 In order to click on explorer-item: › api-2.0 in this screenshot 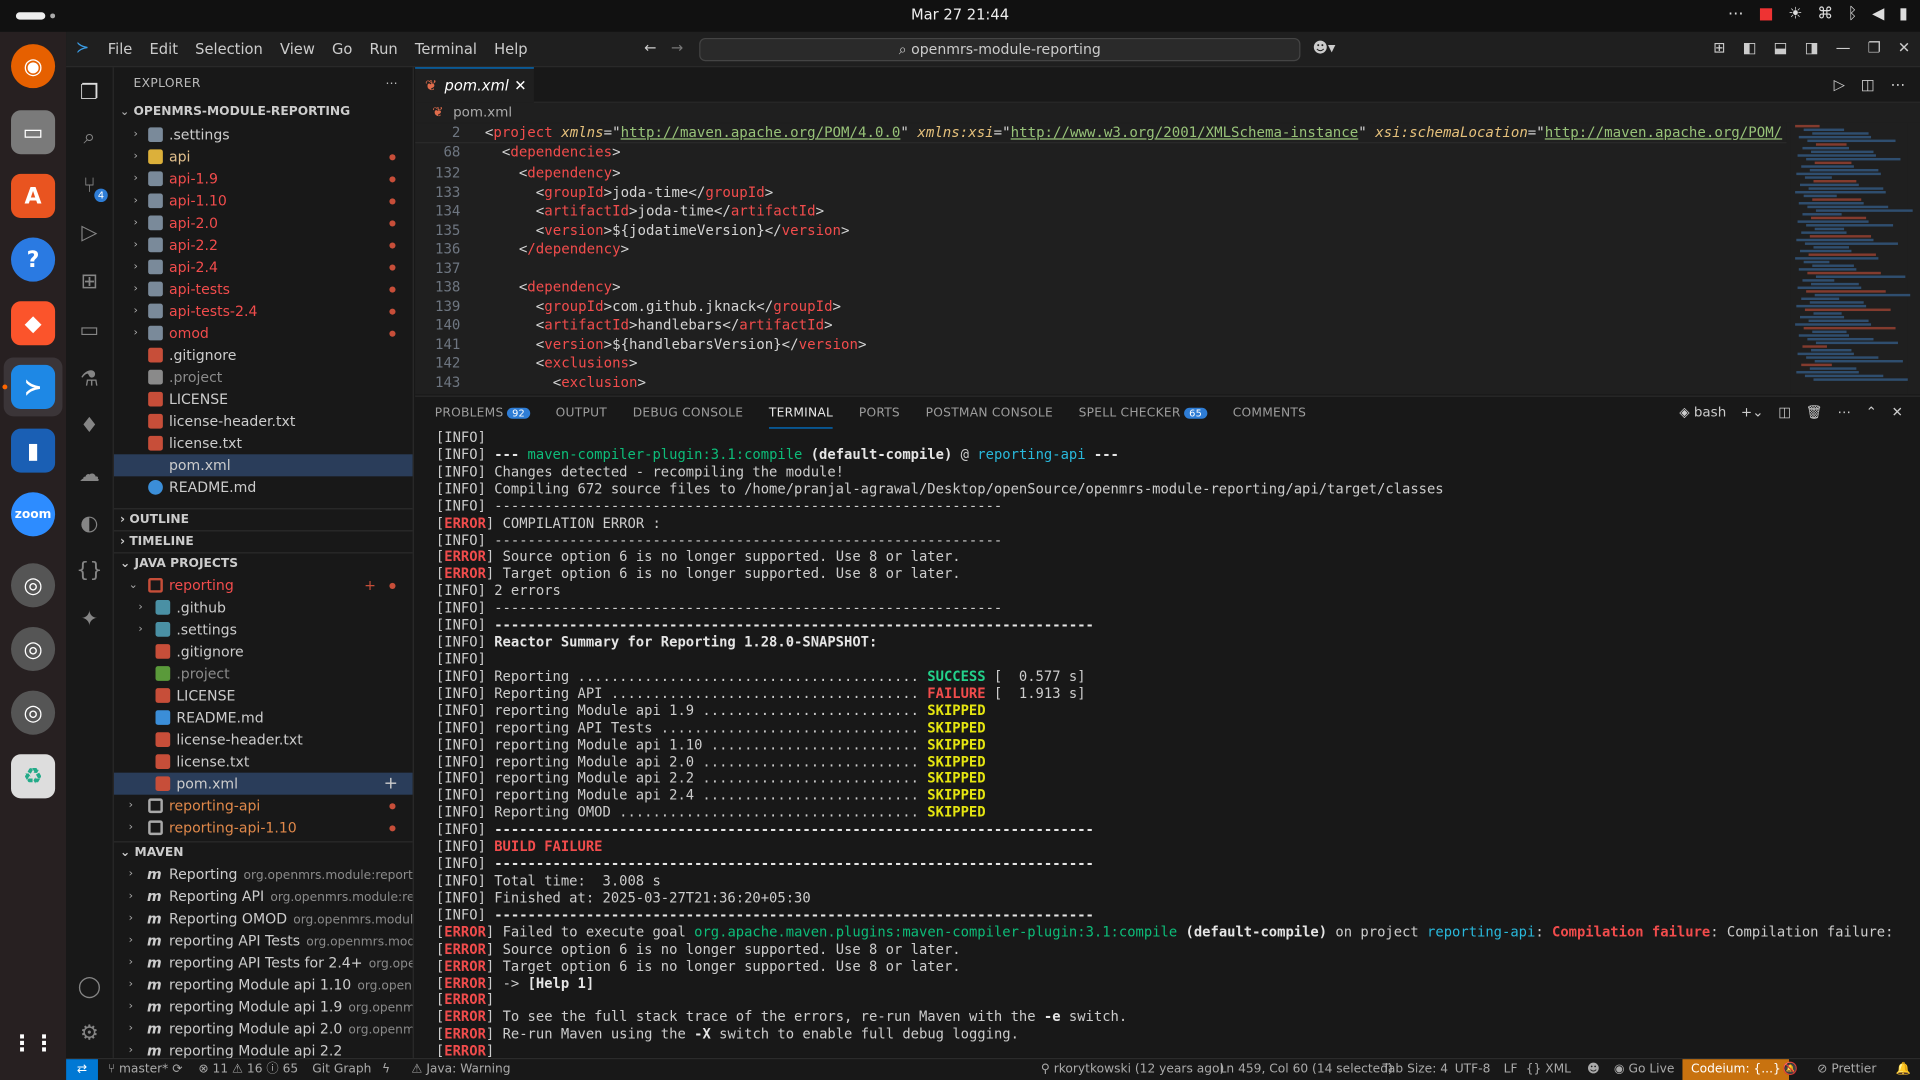, I will do `click(263, 223)`.